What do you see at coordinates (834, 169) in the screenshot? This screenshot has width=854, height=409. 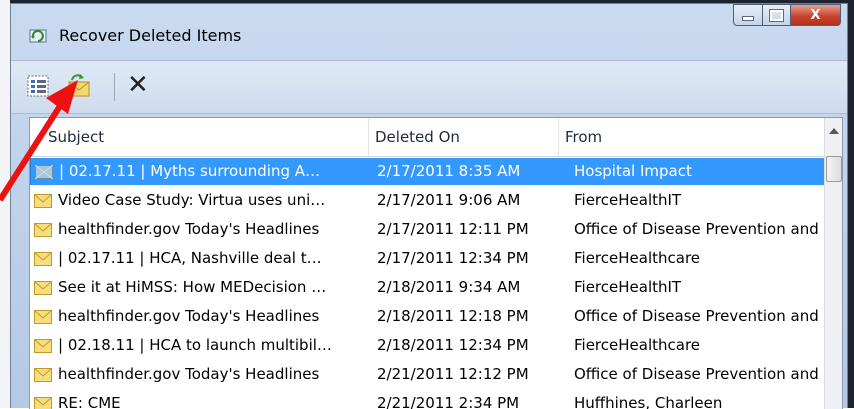 I see `scrollbar-thumb` at bounding box center [834, 169].